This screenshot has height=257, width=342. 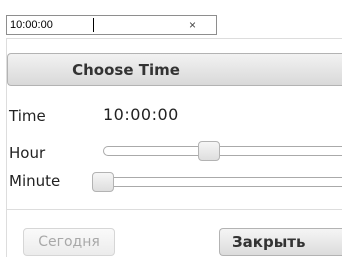 I want to click on close-button: Закрыть, so click(x=280, y=242).